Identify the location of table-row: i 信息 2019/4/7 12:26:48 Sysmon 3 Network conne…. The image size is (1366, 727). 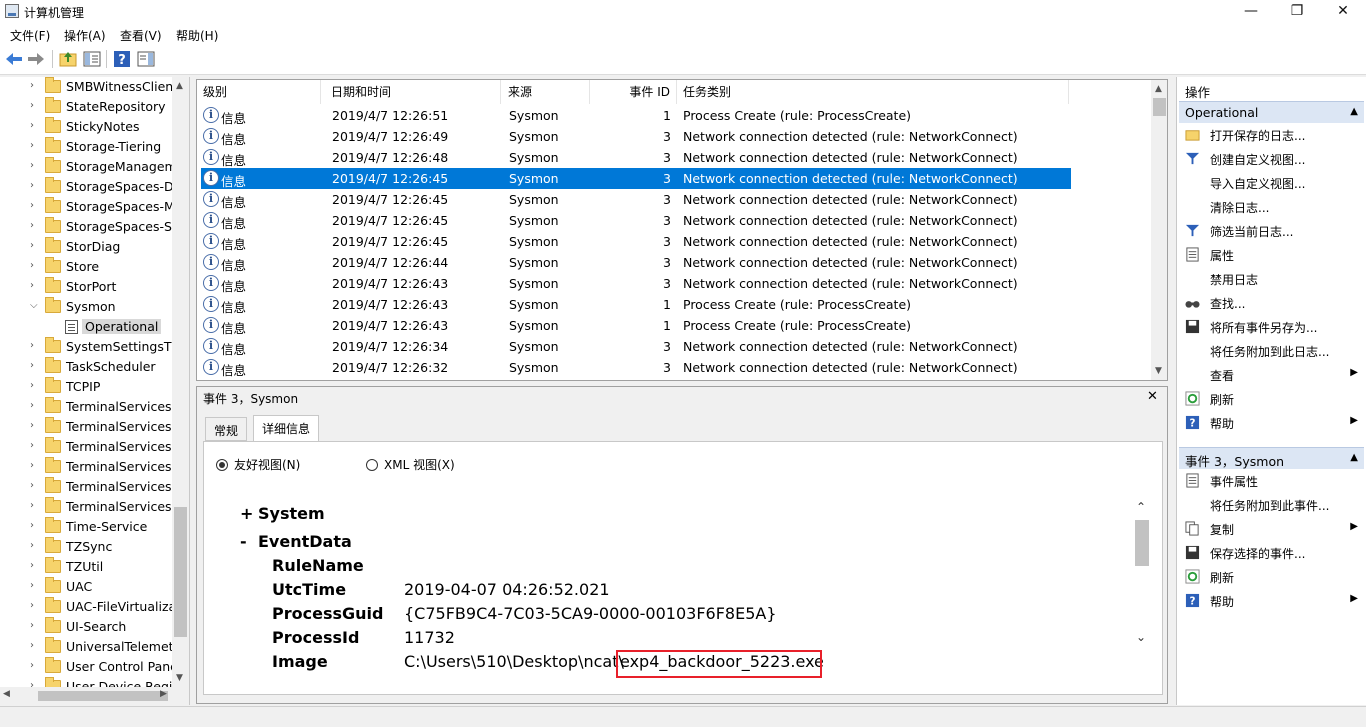
(636, 157).